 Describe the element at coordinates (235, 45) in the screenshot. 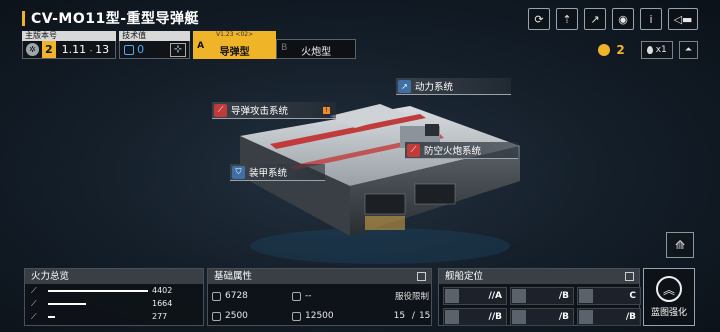

I see `tab-missile-type: V1.23 <02> A 导弹型` at that location.